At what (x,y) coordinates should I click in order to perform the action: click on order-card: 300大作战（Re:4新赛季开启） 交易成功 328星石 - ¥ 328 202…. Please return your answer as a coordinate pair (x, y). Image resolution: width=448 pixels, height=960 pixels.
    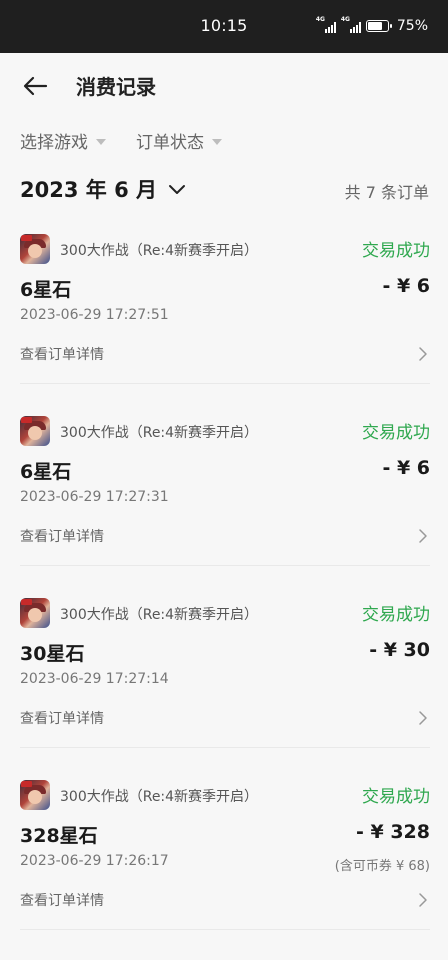
    Looking at the image, I should click on (225, 855).